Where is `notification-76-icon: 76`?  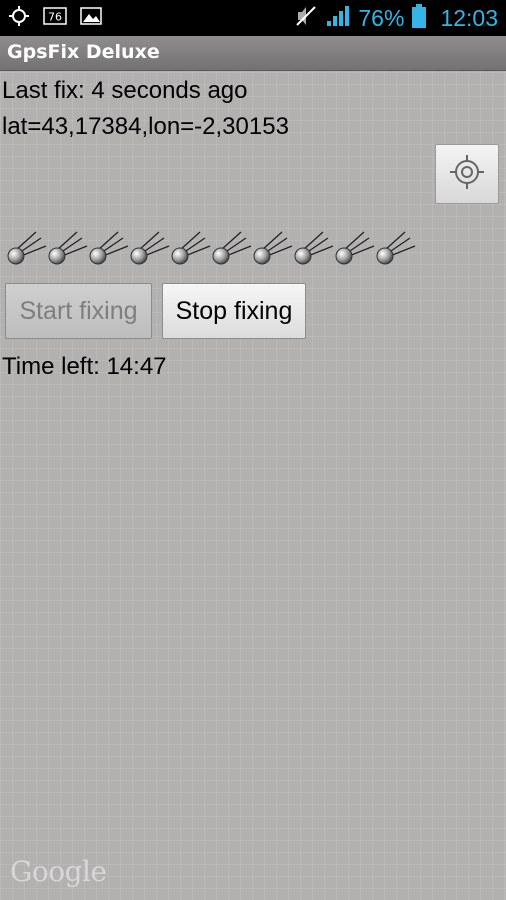
notification-76-icon: 76 is located at coordinates (55, 18).